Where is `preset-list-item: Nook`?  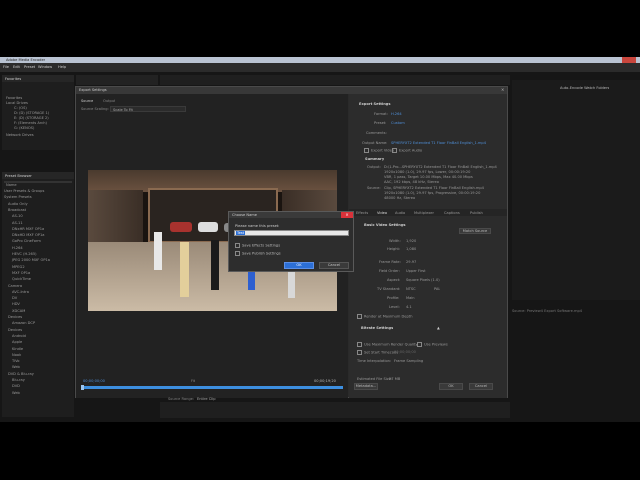
preset-list-item: Nook is located at coordinates (16, 355).